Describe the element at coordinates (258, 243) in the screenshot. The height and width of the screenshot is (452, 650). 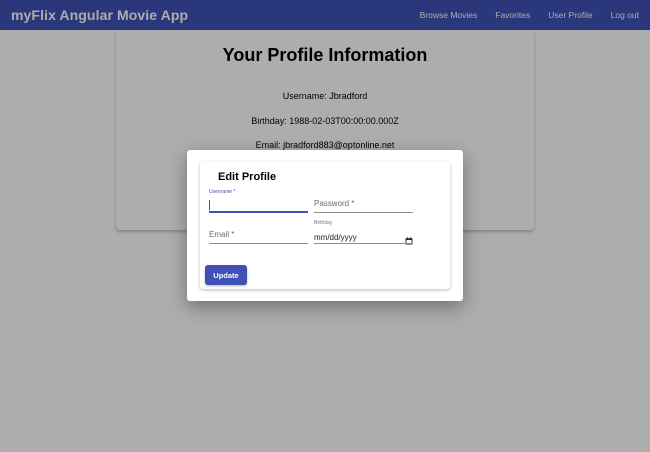
I see `email-underline` at that location.